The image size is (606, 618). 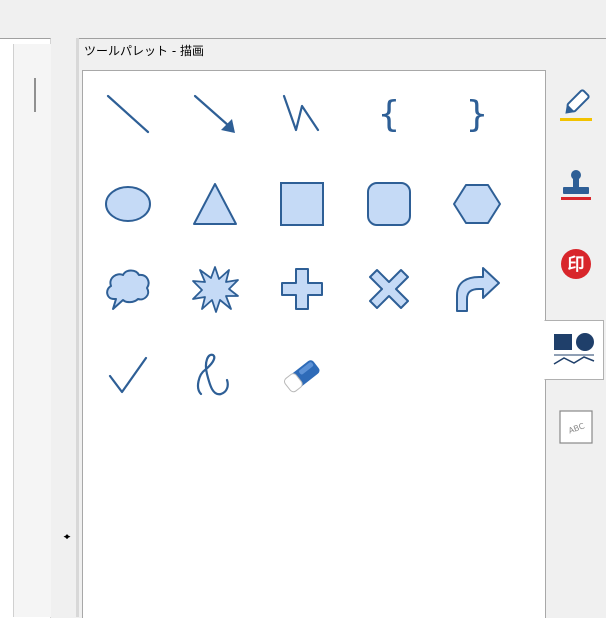 I want to click on polyline-tool, so click(x=302, y=114).